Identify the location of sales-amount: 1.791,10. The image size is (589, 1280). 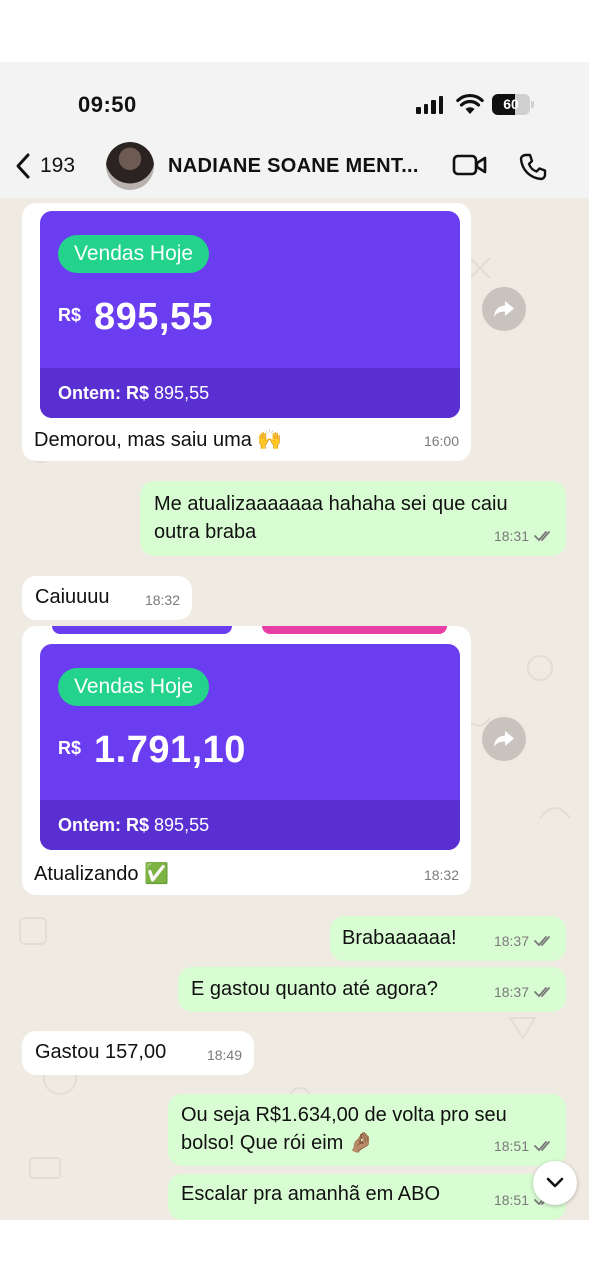
(170, 750).